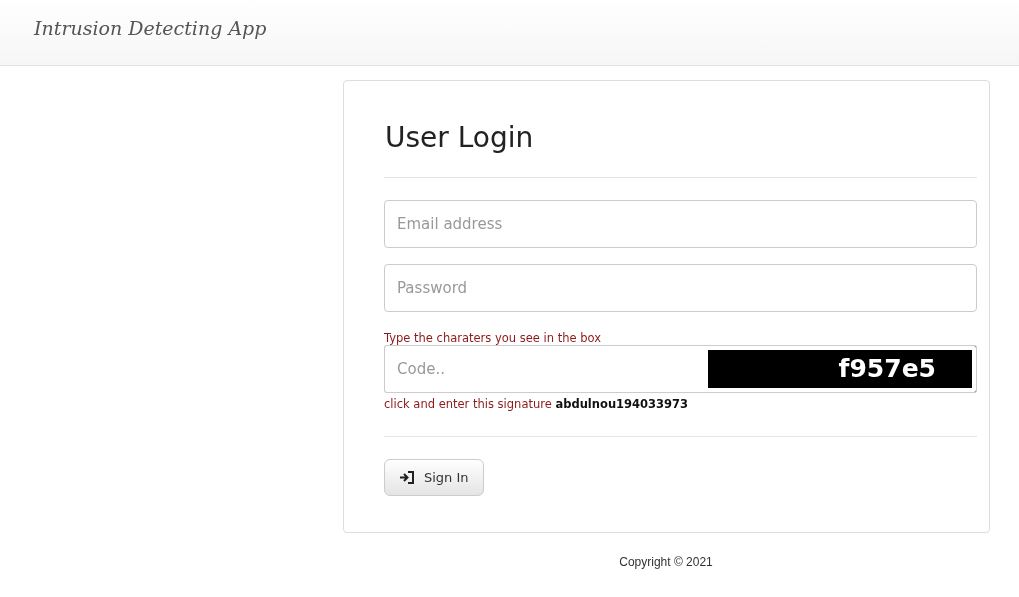  What do you see at coordinates (150, 28) in the screenshot?
I see `app-title: Intrusion Detecting App` at bounding box center [150, 28].